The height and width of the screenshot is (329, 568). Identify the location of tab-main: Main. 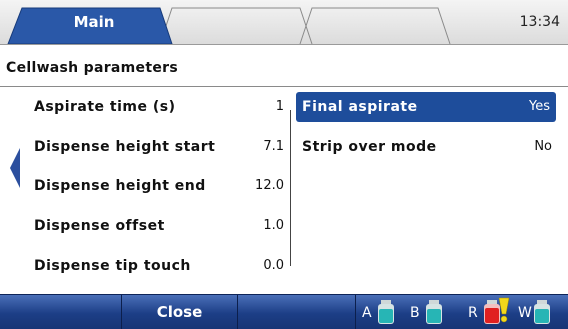
(94, 22).